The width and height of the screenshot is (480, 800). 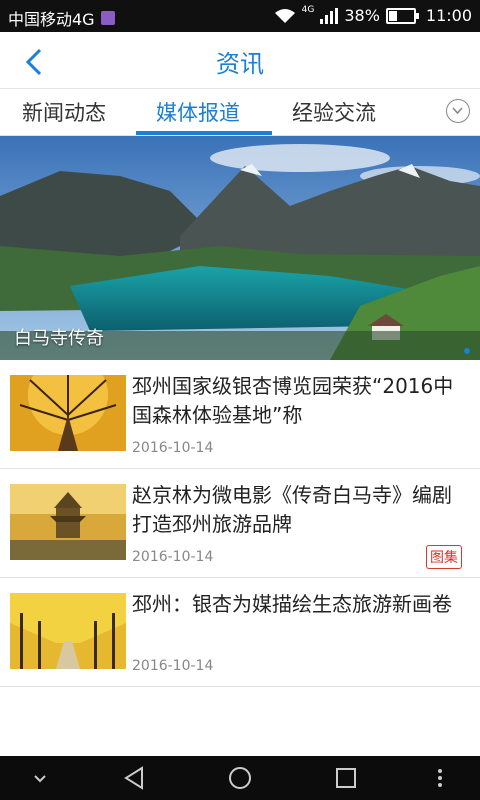 What do you see at coordinates (198, 112) in the screenshot?
I see `tab-media-reports: 媒体报道` at bounding box center [198, 112].